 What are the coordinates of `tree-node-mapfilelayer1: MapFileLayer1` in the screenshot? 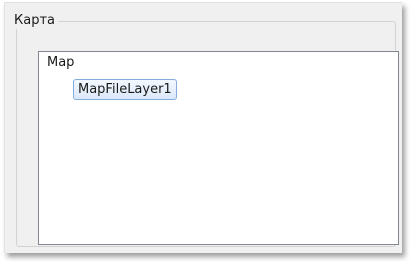 It's located at (125, 89).